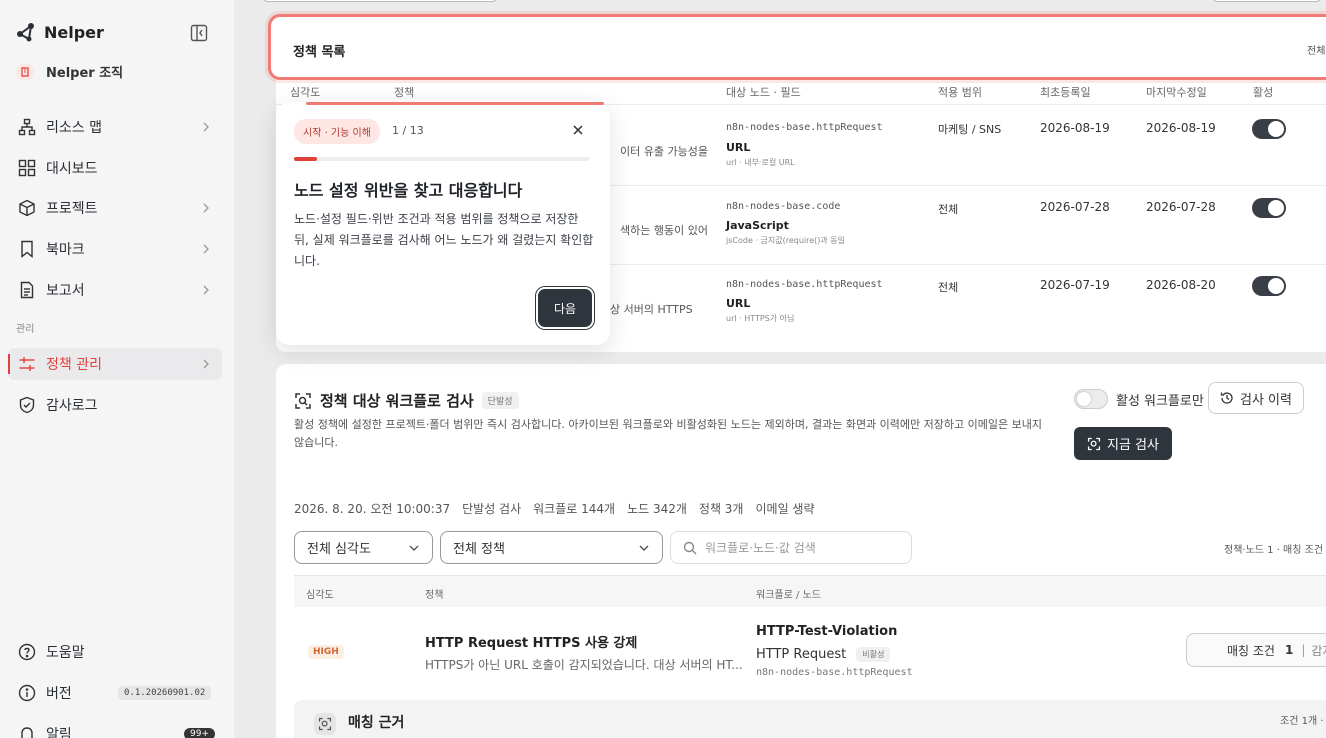 The height and width of the screenshot is (738, 1326). Describe the element at coordinates (1075, 207) in the screenshot. I see `created-date: 2026-07-28` at that location.